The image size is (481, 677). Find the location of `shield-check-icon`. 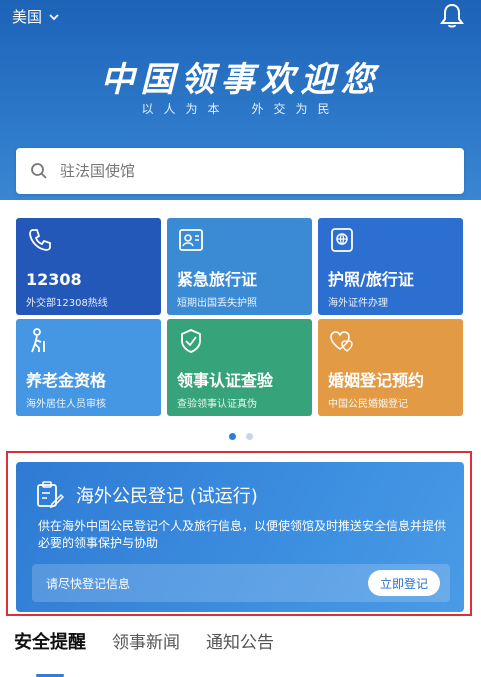

shield-check-icon is located at coordinates (191, 341).